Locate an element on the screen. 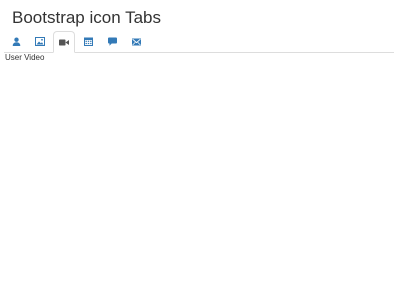 The height and width of the screenshot is (300, 400). calendar-icon is located at coordinates (88, 41).